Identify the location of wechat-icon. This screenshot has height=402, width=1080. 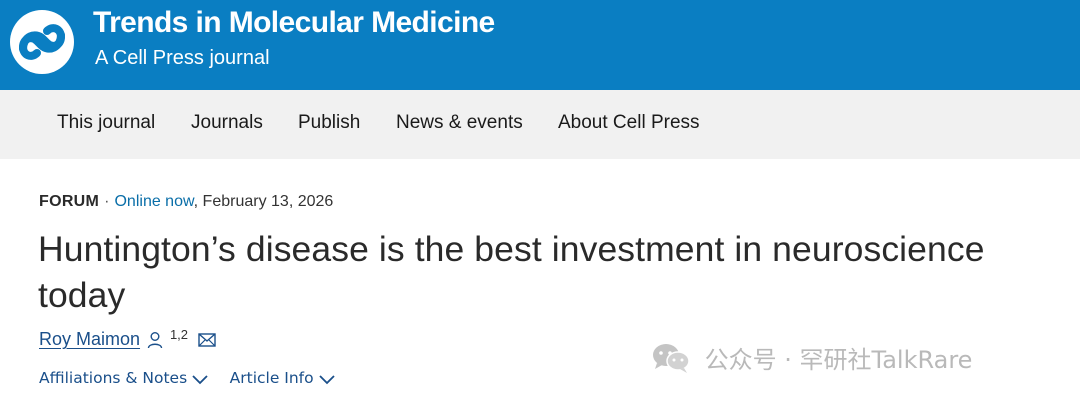
(671, 358).